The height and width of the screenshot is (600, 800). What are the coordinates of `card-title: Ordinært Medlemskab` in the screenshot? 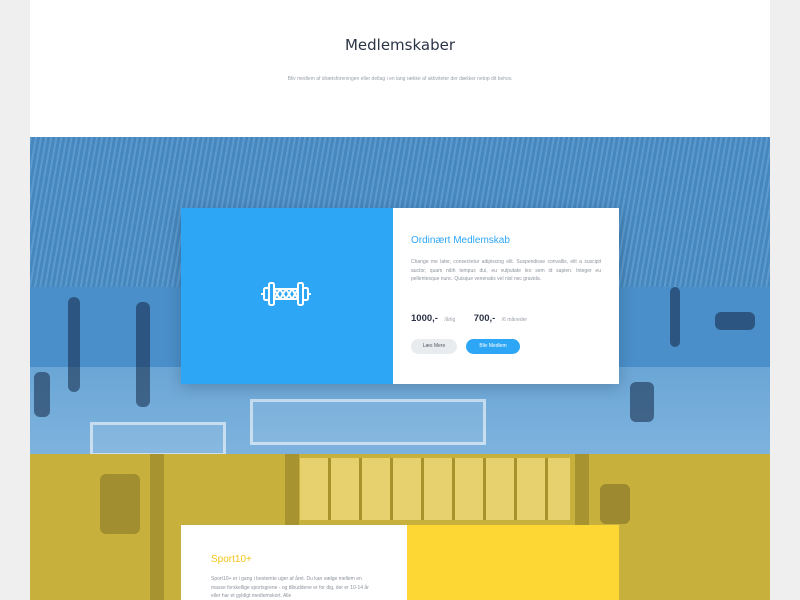 It's located at (460, 240).